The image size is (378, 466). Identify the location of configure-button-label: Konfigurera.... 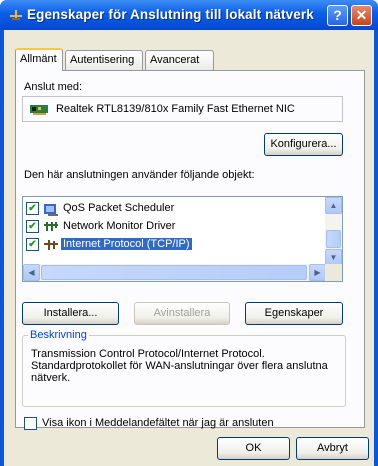
(303, 144).